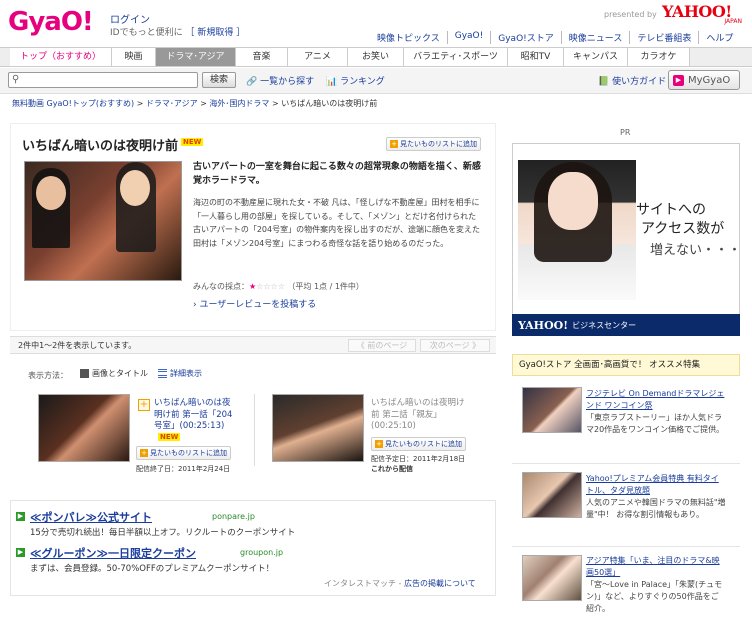 The height and width of the screenshot is (620, 752). I want to click on browse-list-label: 一覧から探す, so click(287, 82).